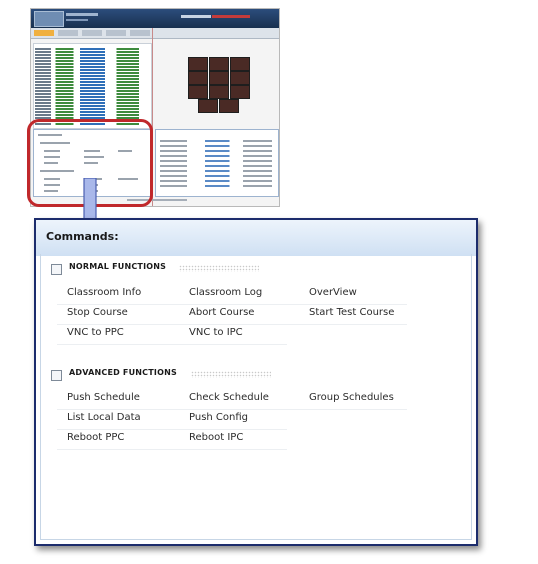 This screenshot has width=538, height=564. Describe the element at coordinates (103, 397) in the screenshot. I see `push-schedule-command: Push Schedule` at that location.